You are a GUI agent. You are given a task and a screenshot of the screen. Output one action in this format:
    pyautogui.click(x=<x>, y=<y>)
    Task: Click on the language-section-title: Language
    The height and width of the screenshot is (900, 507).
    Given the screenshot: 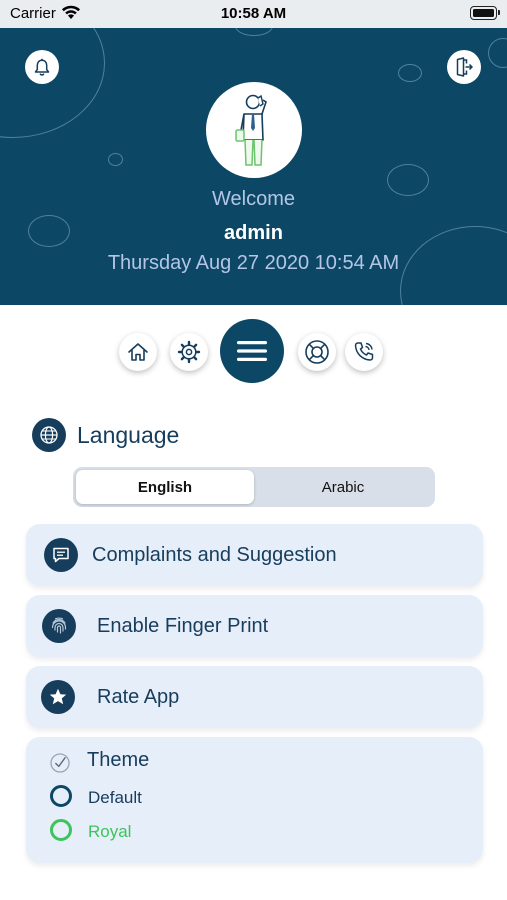 What is the action you would take?
    pyautogui.click(x=105, y=435)
    